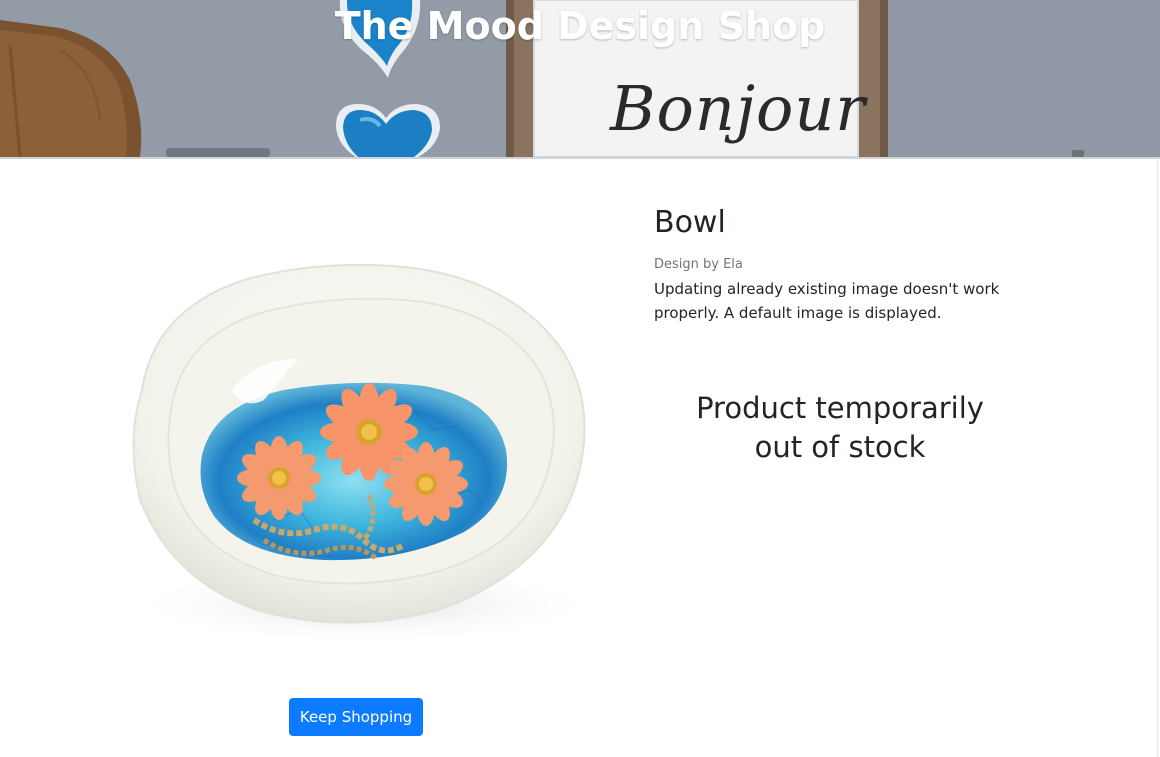 The image size is (1160, 757). I want to click on designer-credit: Design by Ela, so click(698, 264).